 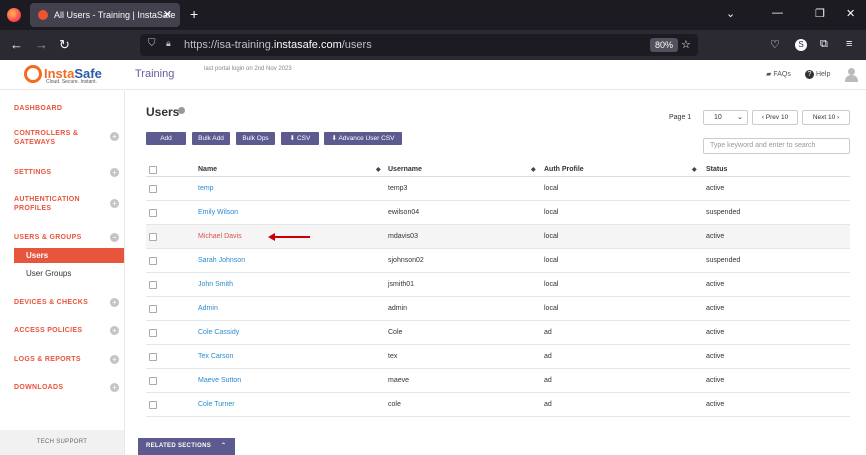 What do you see at coordinates (218, 213) in the screenshot?
I see `user-name-link: Emily Wilson` at bounding box center [218, 213].